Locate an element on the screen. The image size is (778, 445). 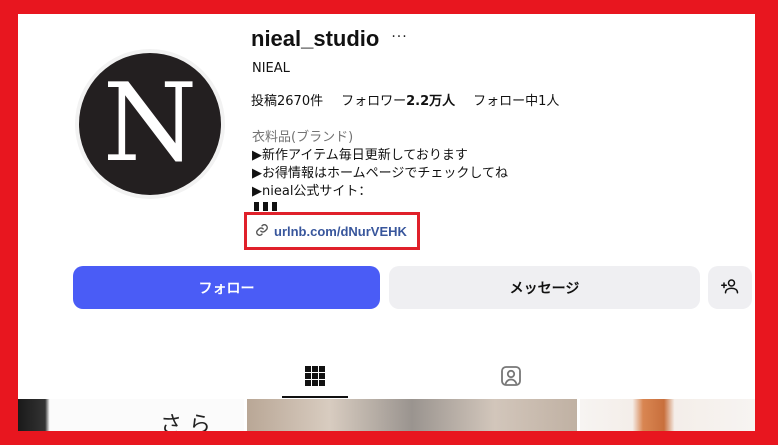
bio-truncated-text is located at coordinates (265, 206).